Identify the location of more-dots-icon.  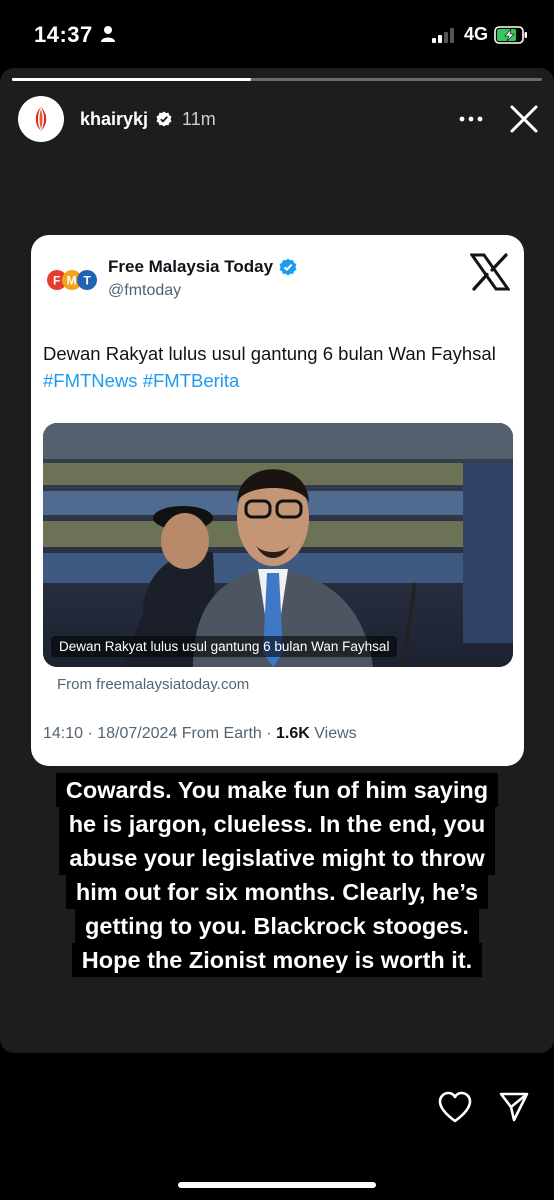
(471, 119).